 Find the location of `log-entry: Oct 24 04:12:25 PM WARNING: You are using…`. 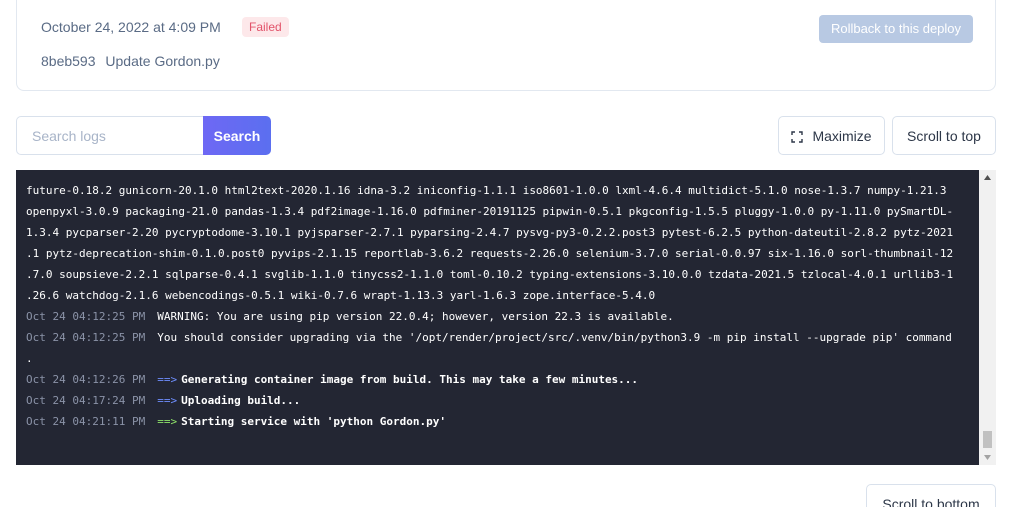

log-entry: Oct 24 04:12:25 PM WARNING: You are using… is located at coordinates (498, 316).